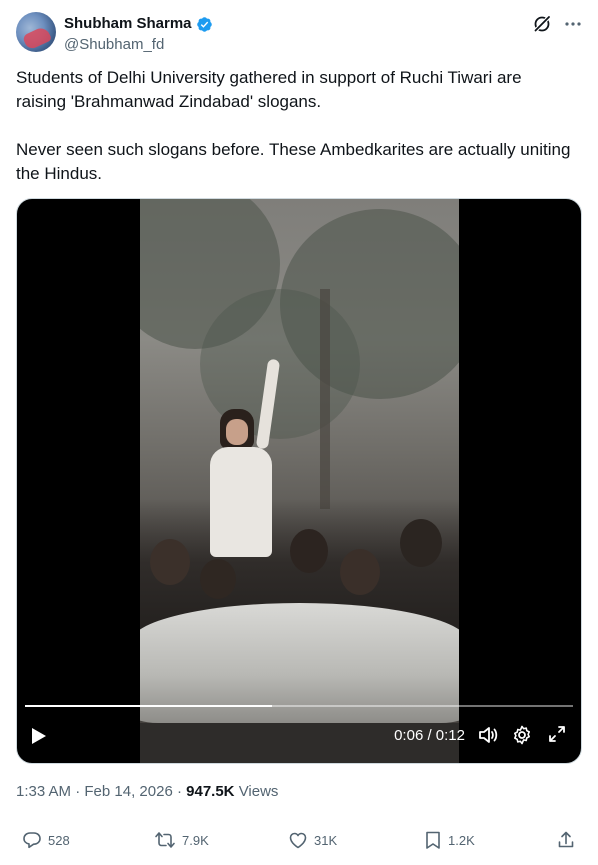 The width and height of the screenshot is (598, 865). I want to click on video-progress-bar, so click(299, 706).